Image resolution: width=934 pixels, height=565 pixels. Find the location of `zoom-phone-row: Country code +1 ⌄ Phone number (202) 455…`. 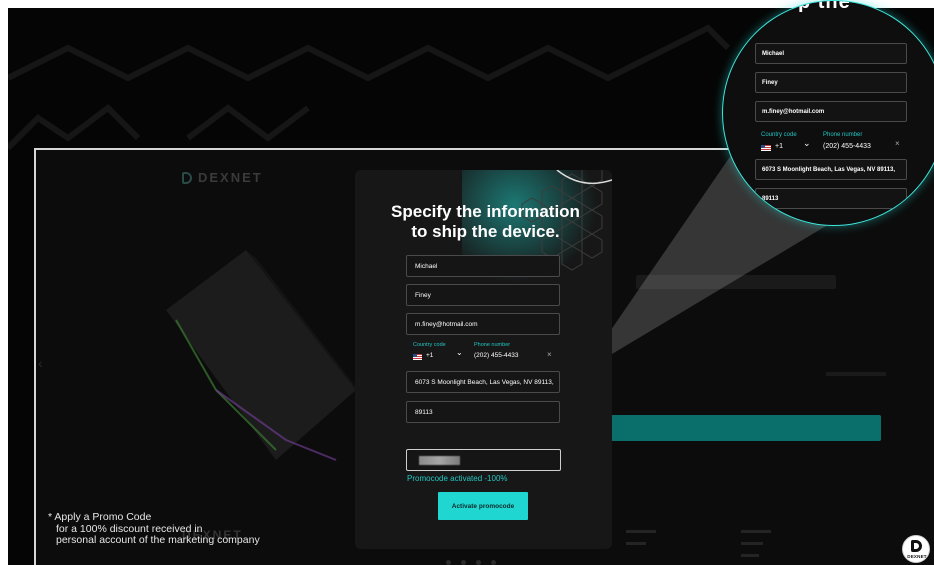

zoom-phone-row: Country code +1 ⌄ Phone number (202) 455… is located at coordinates (831, 143).